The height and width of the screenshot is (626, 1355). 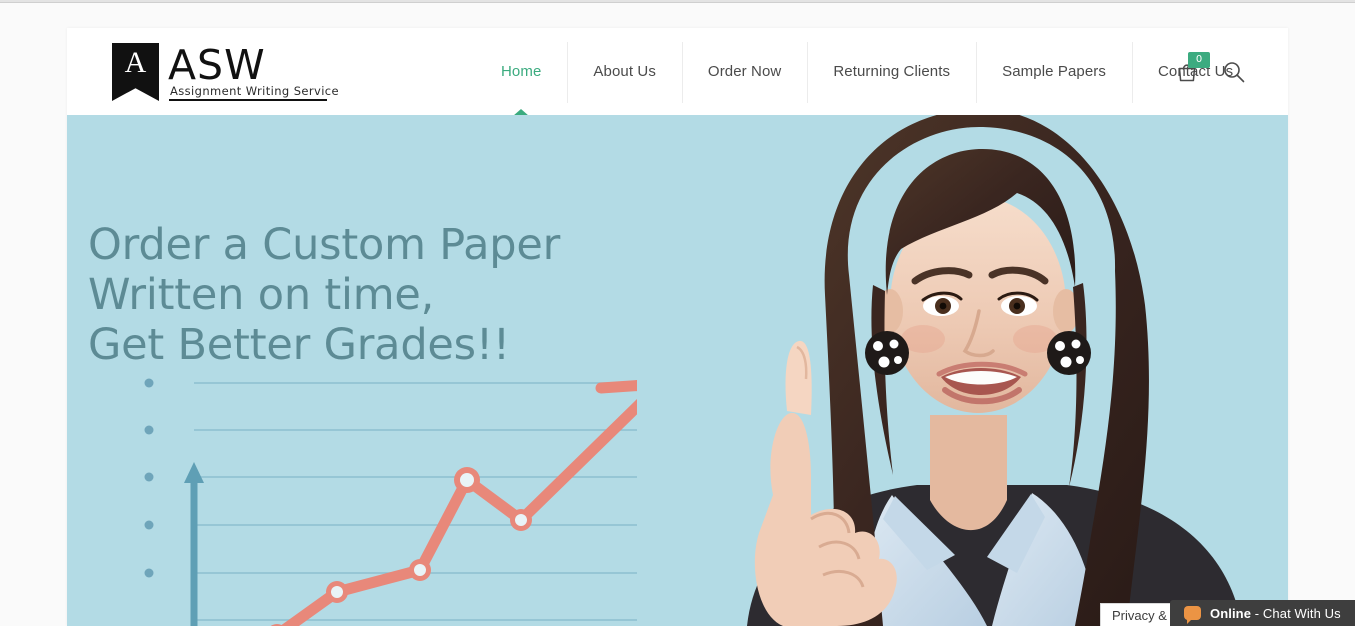 I want to click on hero-heading-line-2: Written on time,, so click(x=261, y=295).